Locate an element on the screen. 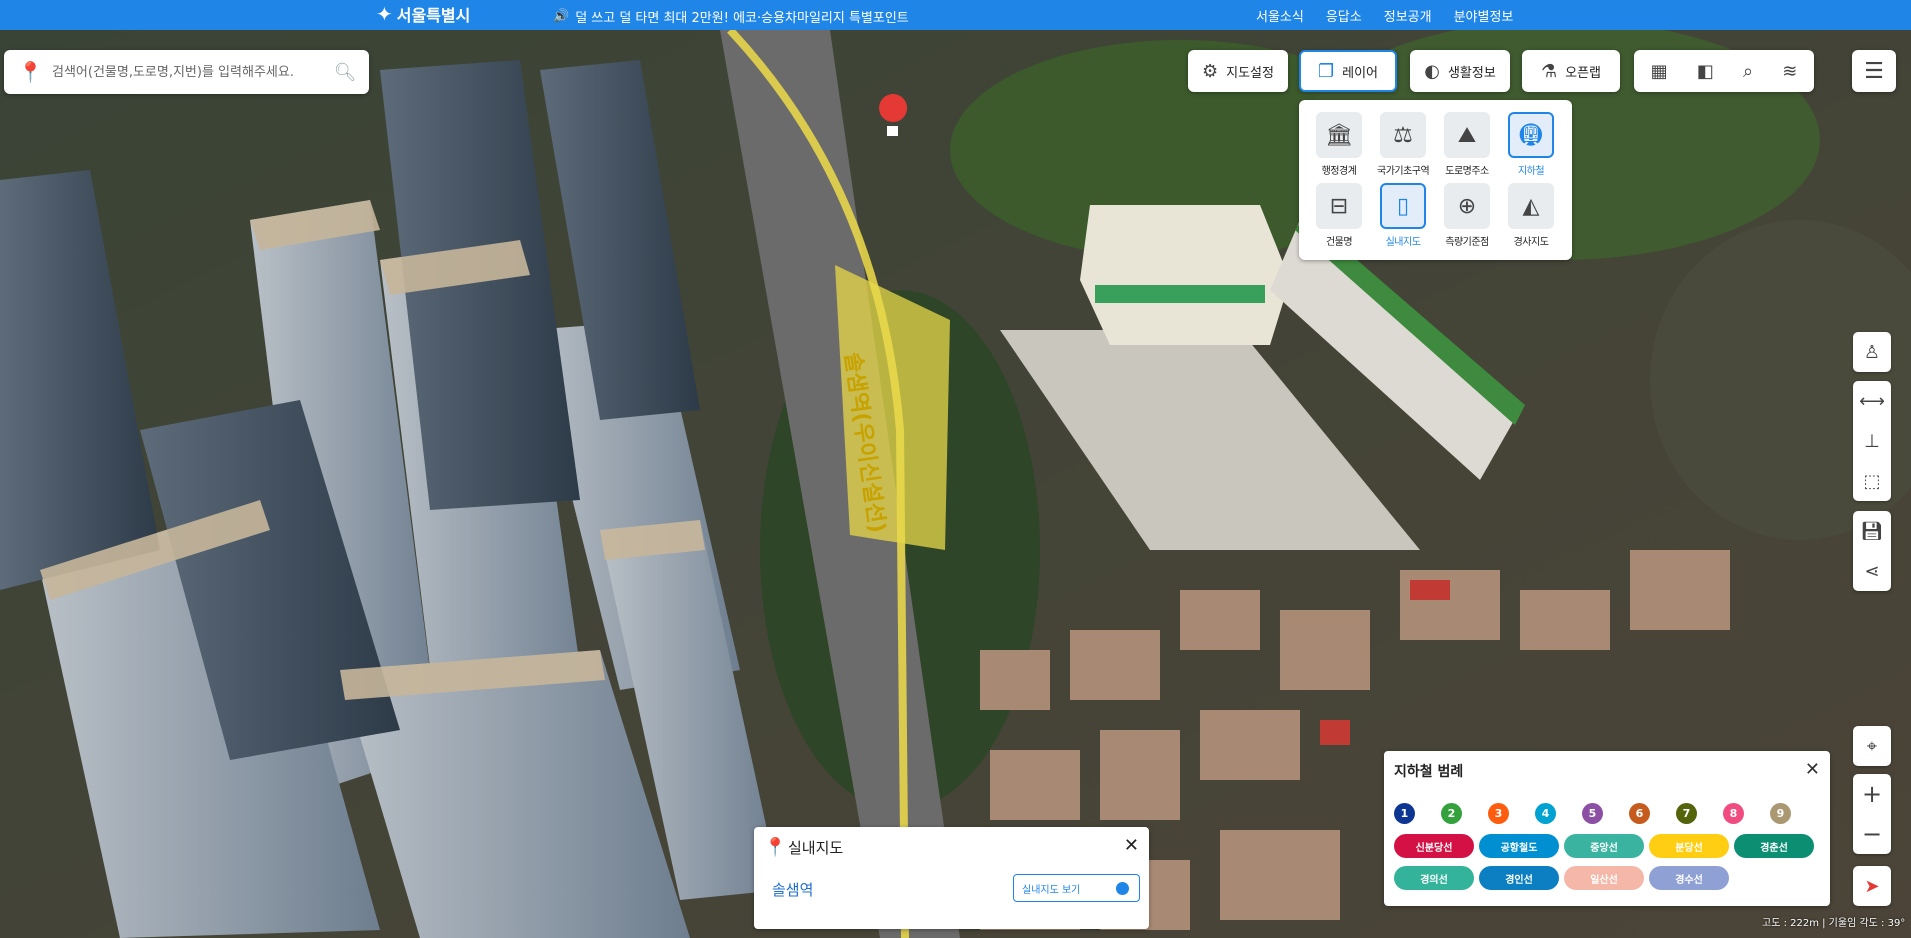 The image size is (1911, 938). building-info-icon: ▦ is located at coordinates (1659, 71).